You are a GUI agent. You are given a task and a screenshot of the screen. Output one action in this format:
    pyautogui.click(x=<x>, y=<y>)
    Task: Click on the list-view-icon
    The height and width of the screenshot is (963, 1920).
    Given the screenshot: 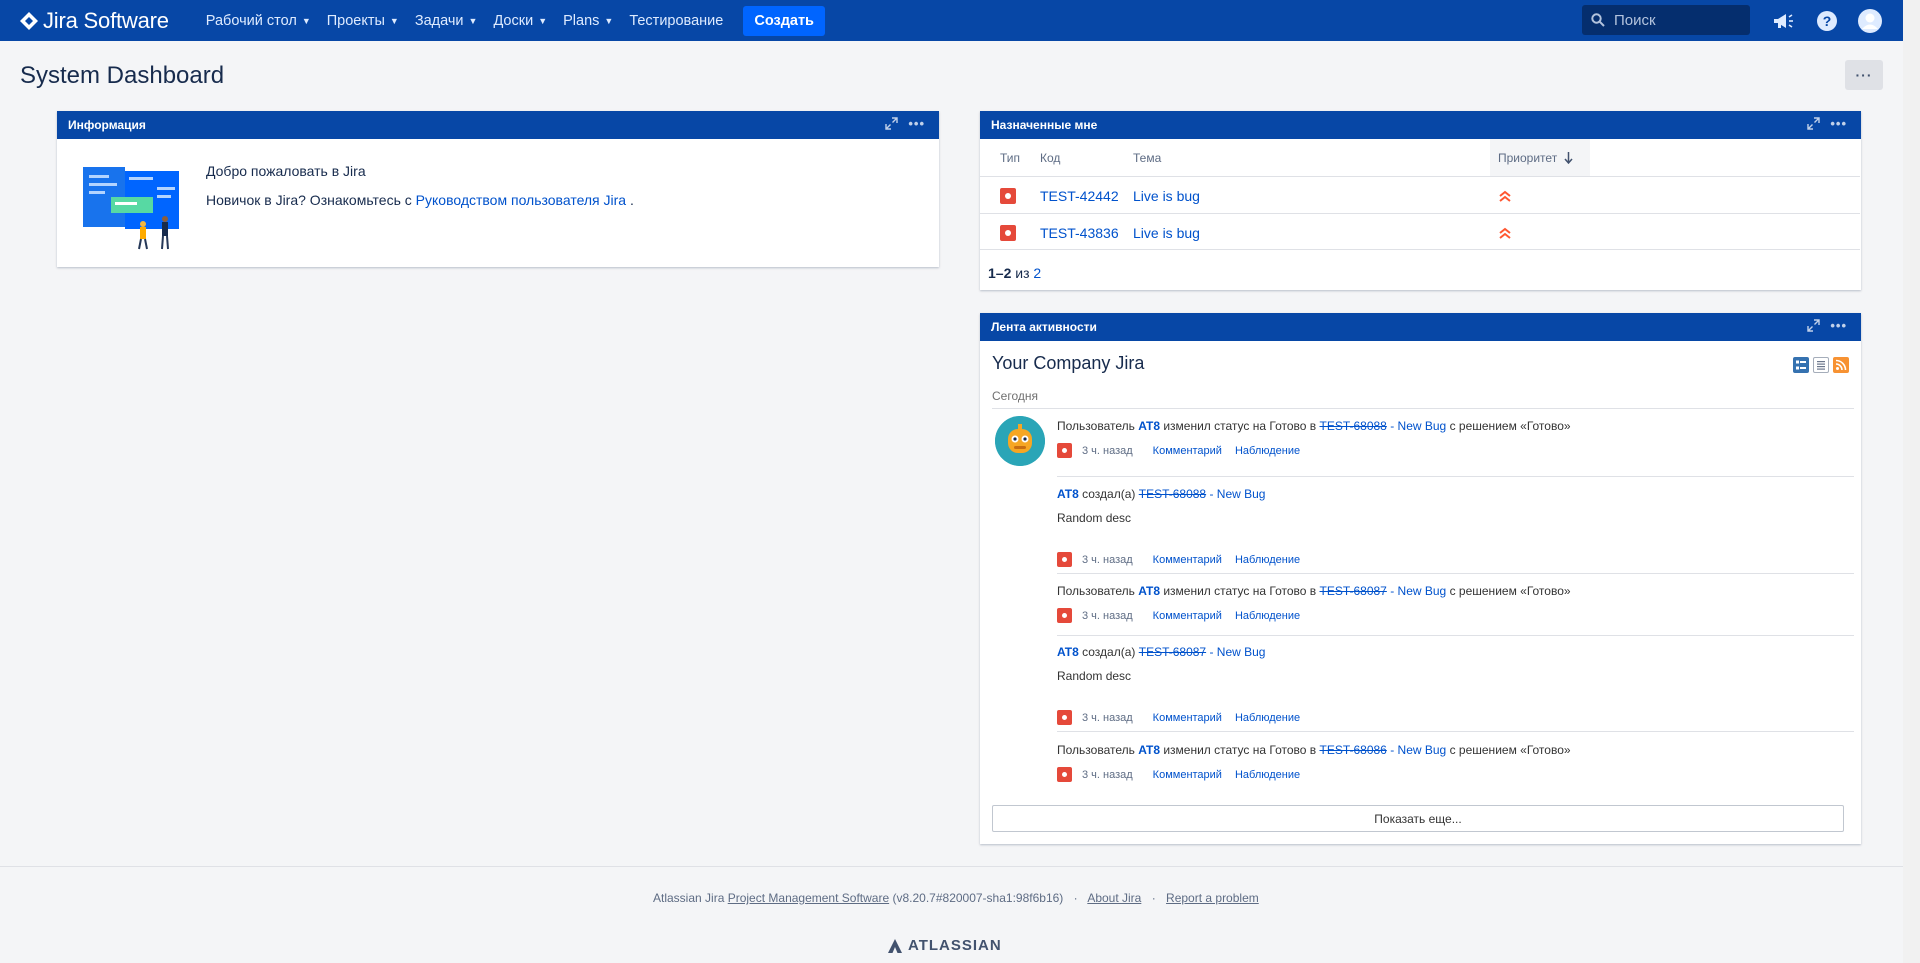 What is the action you would take?
    pyautogui.click(x=1821, y=365)
    